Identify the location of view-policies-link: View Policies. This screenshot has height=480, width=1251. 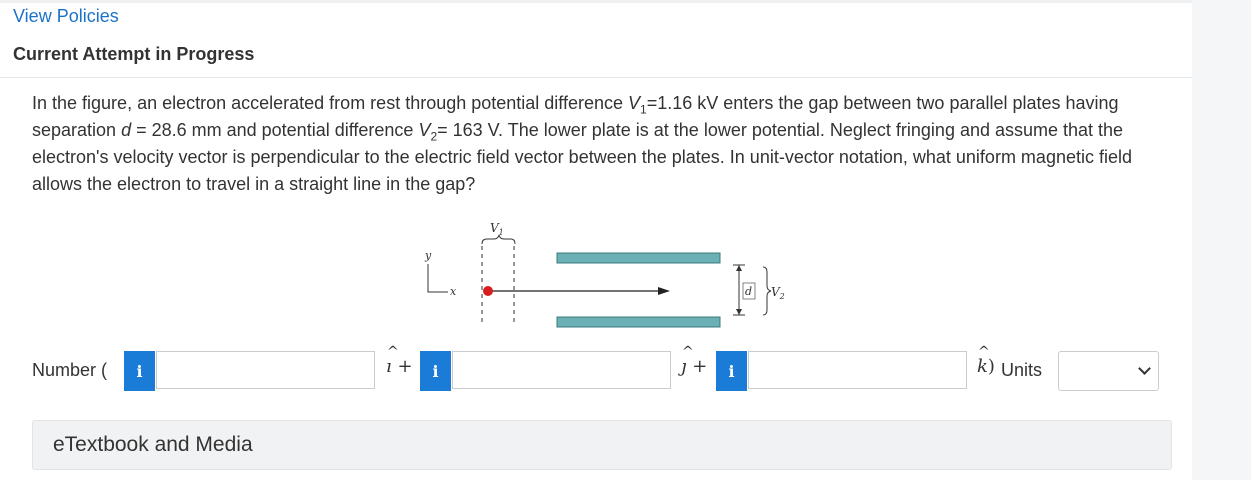
(66, 16).